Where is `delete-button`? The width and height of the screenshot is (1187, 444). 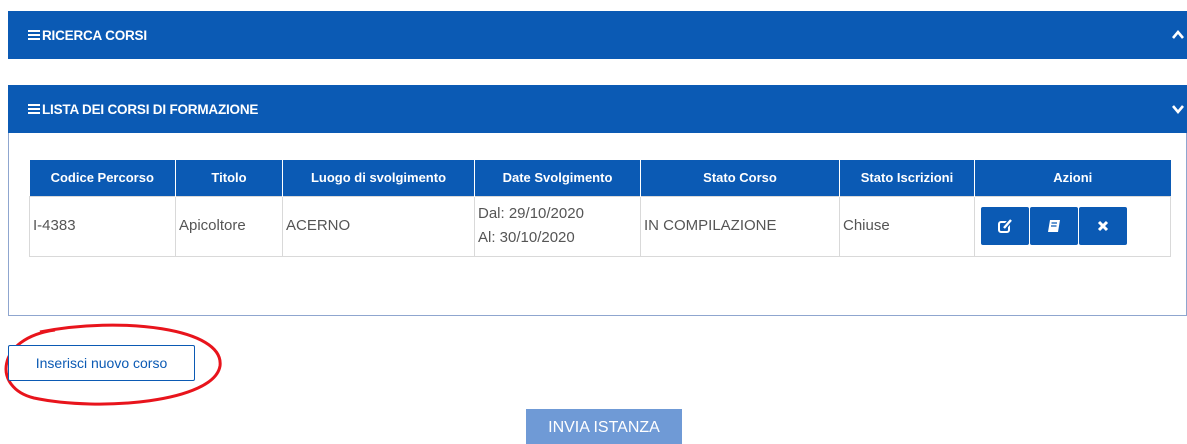
delete-button is located at coordinates (1103, 226).